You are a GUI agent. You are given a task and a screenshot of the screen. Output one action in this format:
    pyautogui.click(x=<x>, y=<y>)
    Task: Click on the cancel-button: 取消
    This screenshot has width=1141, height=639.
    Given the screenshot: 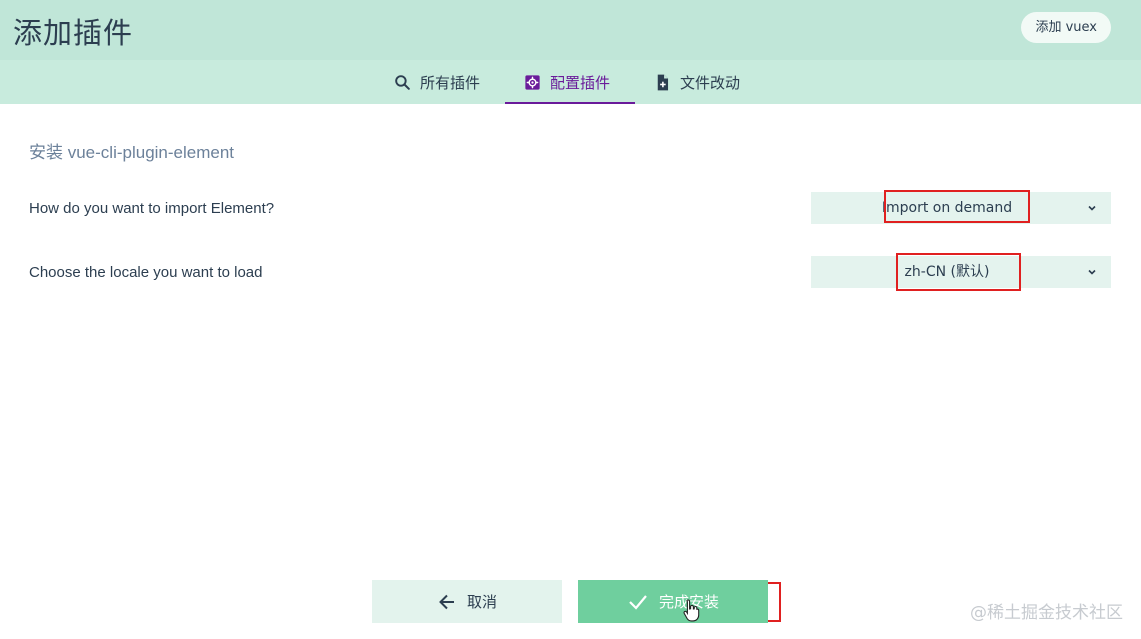 What is the action you would take?
    pyautogui.click(x=467, y=601)
    